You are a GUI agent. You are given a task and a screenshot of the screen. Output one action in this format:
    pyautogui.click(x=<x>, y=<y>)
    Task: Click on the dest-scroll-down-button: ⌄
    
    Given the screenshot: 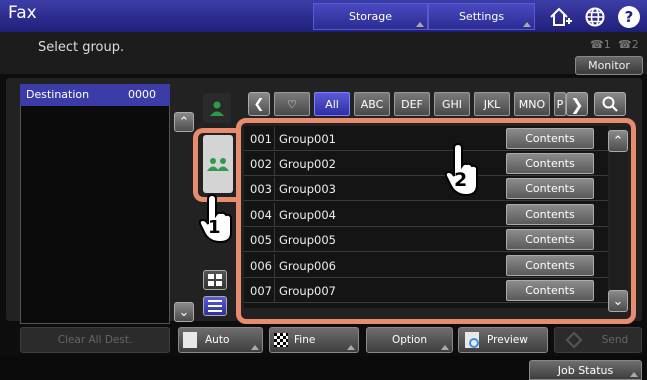 What is the action you would take?
    pyautogui.click(x=184, y=312)
    